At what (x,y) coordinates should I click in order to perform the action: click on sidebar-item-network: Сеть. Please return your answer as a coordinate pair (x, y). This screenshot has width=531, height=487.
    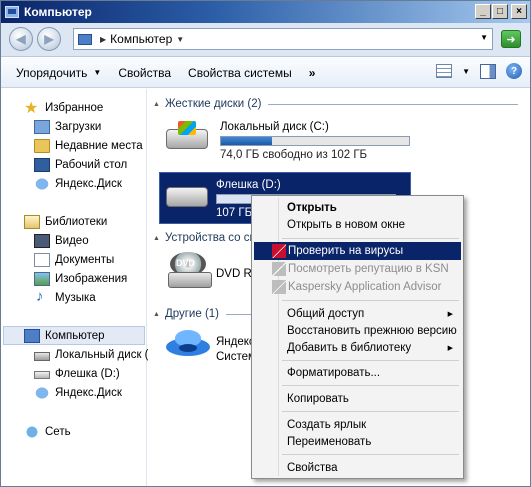
    Looking at the image, I should click on (47, 431).